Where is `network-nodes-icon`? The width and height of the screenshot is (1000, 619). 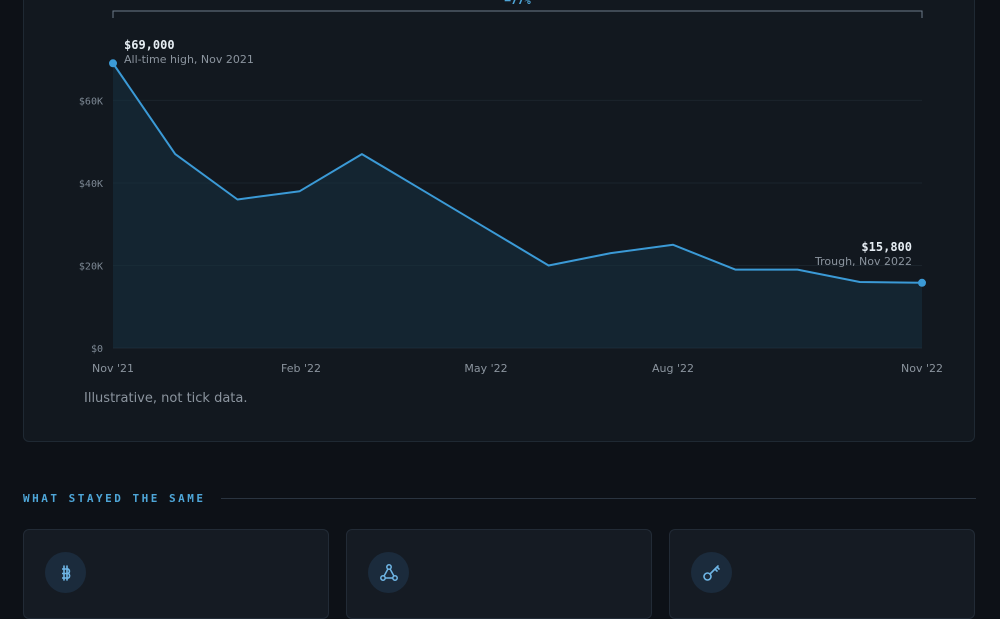 network-nodes-icon is located at coordinates (388, 572).